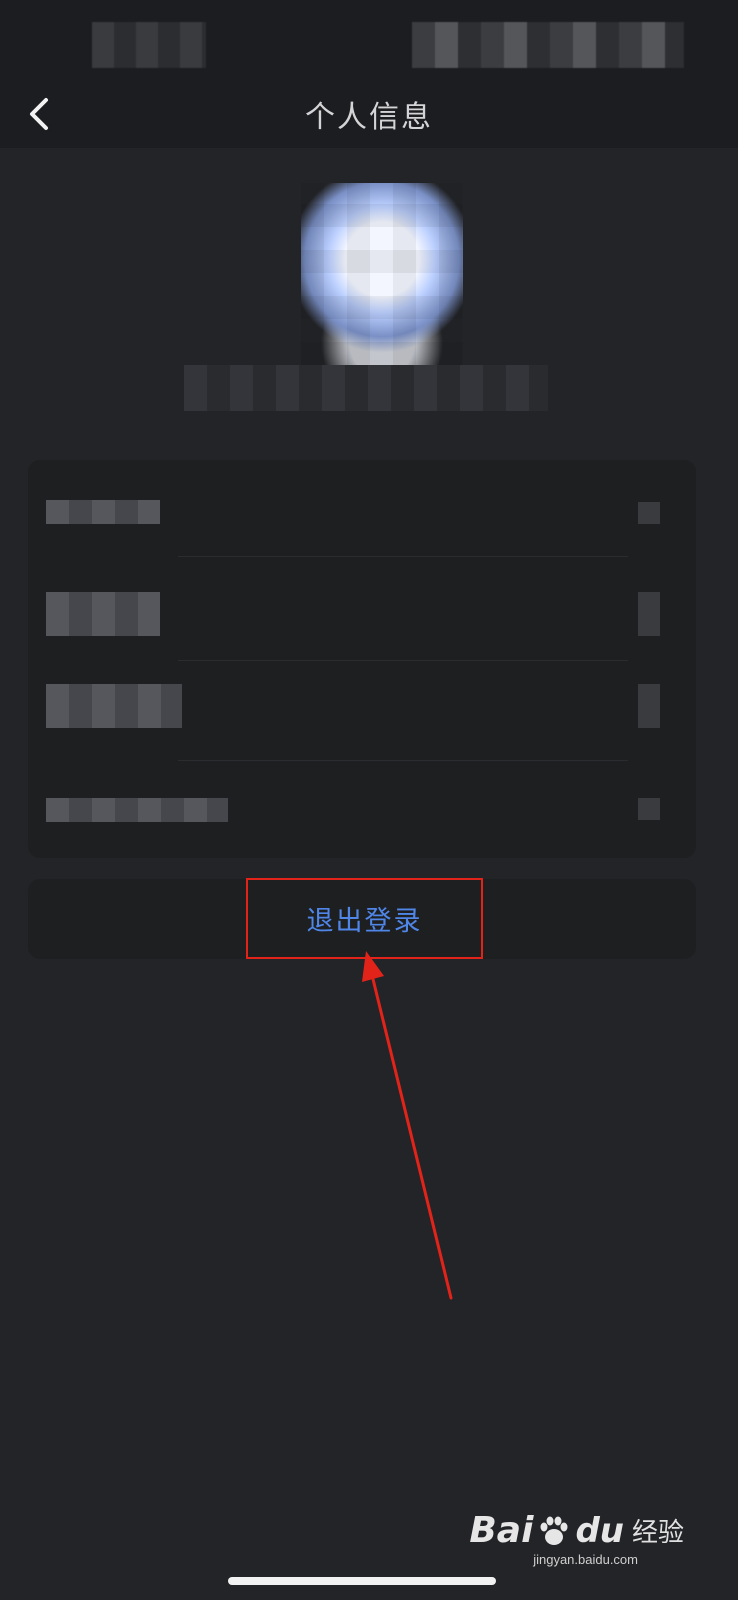  I want to click on watermark-url: jingyan.baidu.com, so click(585, 1559).